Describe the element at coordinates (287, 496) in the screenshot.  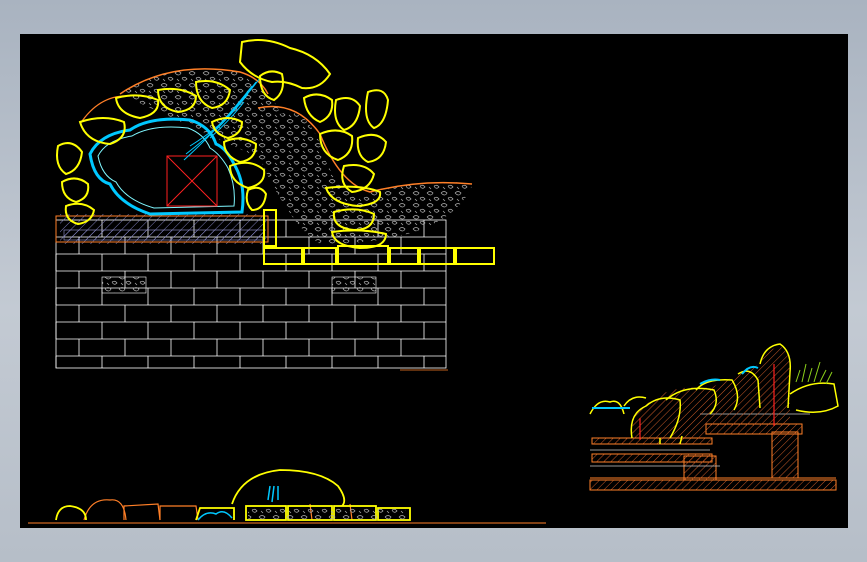
I see `rockery-plan` at that location.